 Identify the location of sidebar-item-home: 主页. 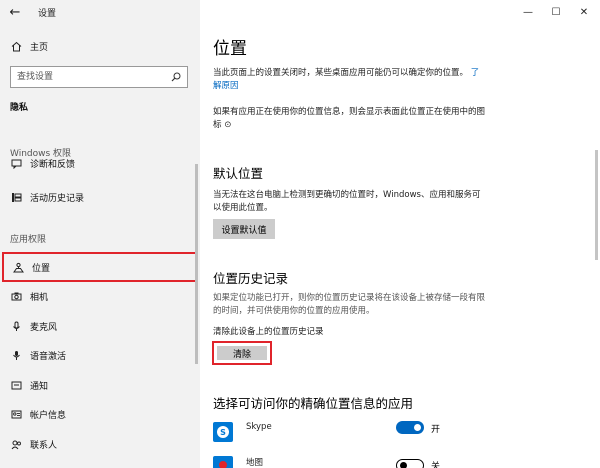
(100, 46).